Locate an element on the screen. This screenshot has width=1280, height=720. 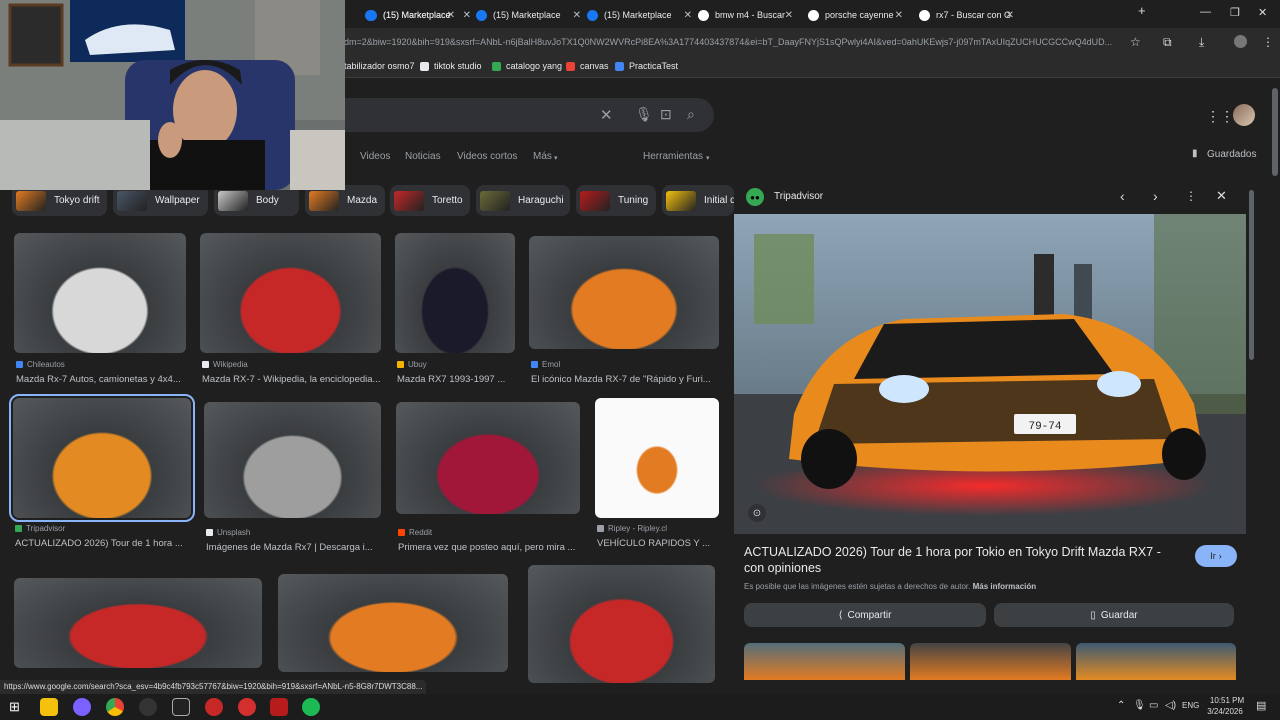
spotify-icon is located at coordinates (311, 707).